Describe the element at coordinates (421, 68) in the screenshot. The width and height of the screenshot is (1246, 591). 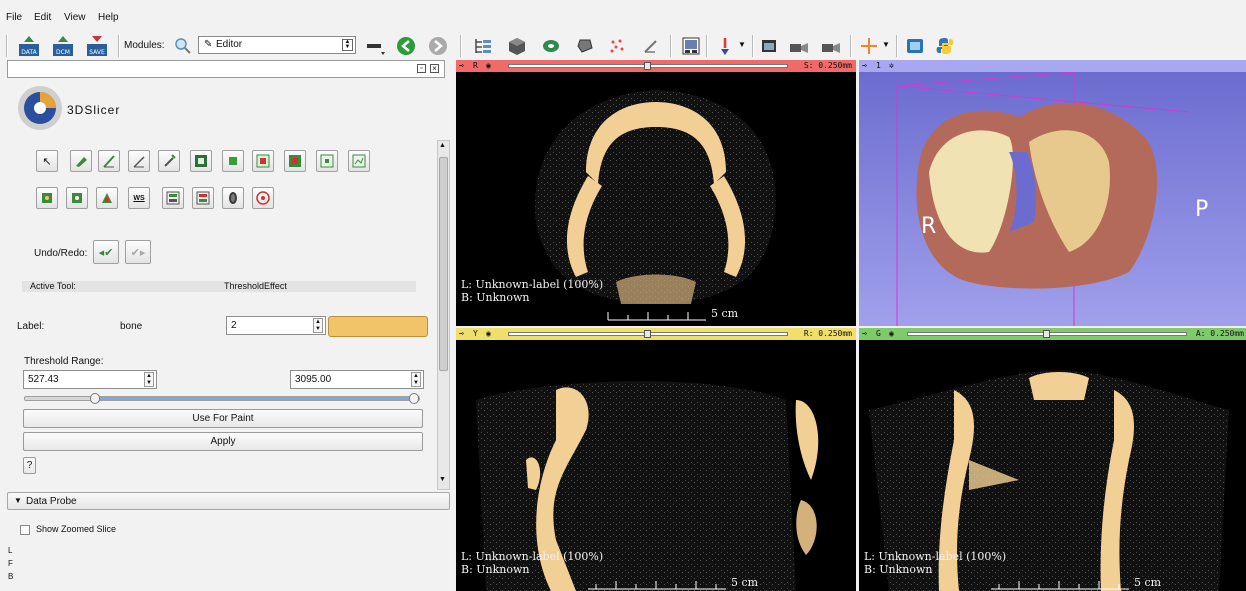
I see `float-icon: ▫` at that location.